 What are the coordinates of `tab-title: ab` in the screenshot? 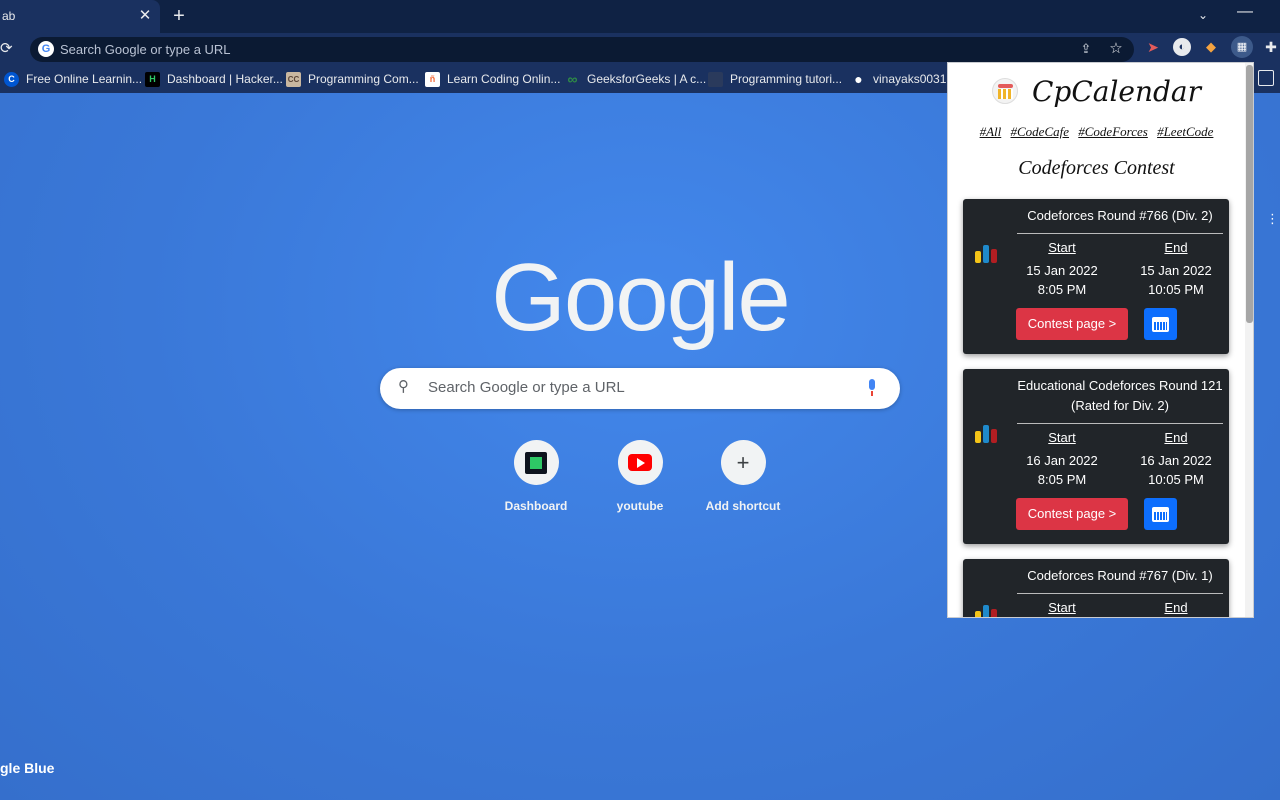 It's located at (9, 16).